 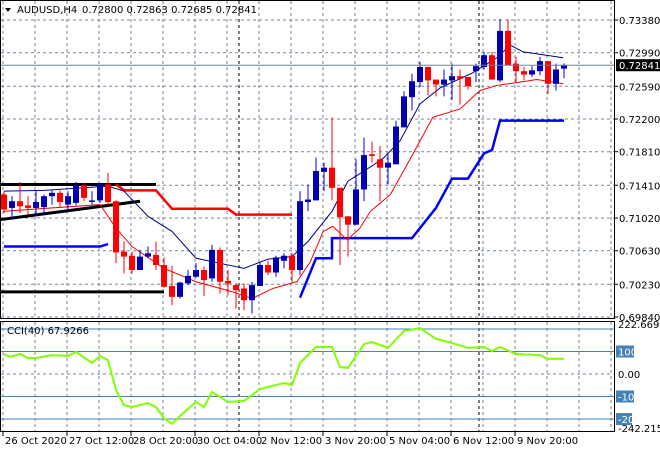 What do you see at coordinates (47, 10) in the screenshot?
I see `symbol-label: AUDUSD,H4` at bounding box center [47, 10].